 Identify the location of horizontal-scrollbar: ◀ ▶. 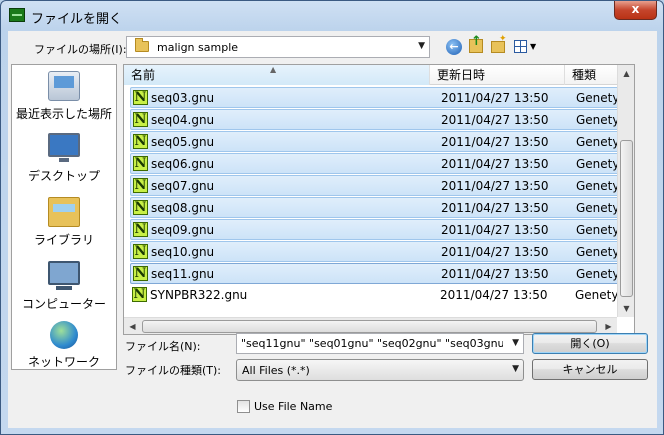
(370, 325).